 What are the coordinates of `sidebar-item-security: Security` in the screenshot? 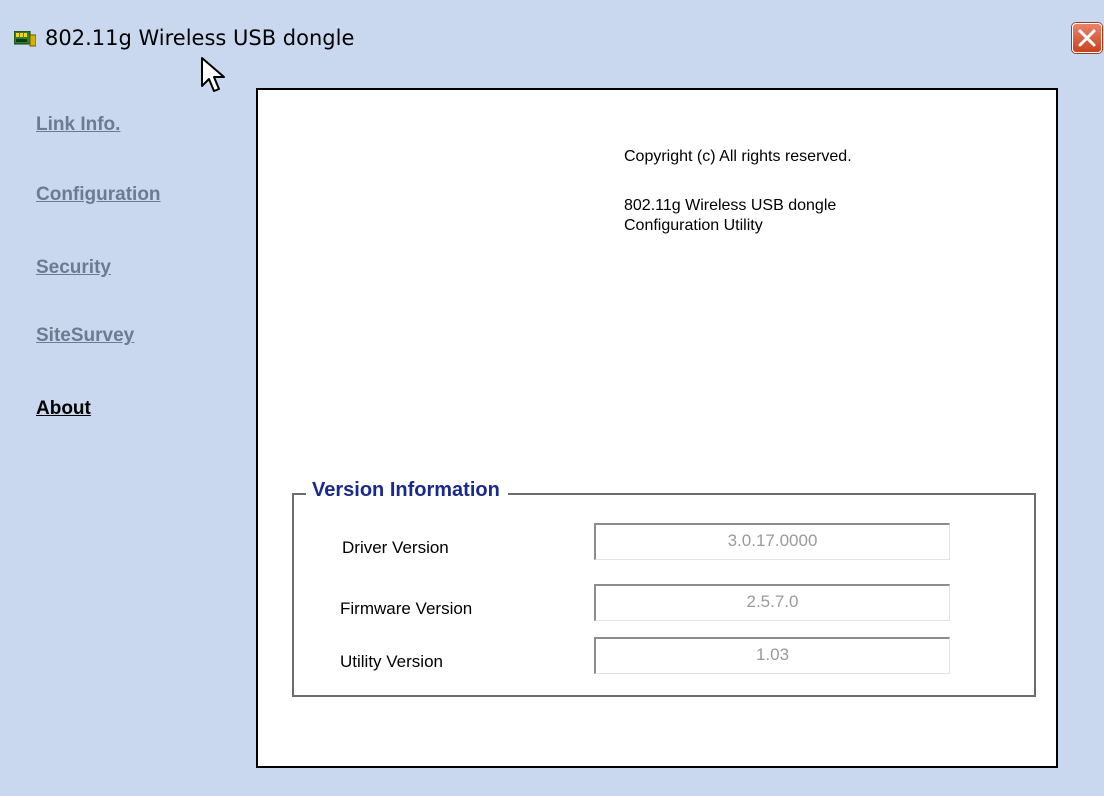 It's located at (73, 268).